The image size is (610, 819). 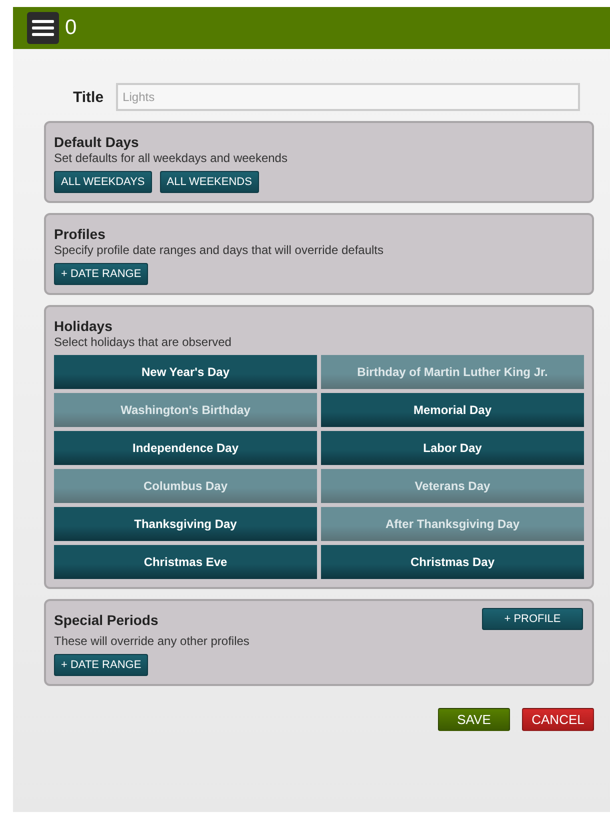 What do you see at coordinates (452, 562) in the screenshot?
I see `holiday-toggle: Christmas Day` at bounding box center [452, 562].